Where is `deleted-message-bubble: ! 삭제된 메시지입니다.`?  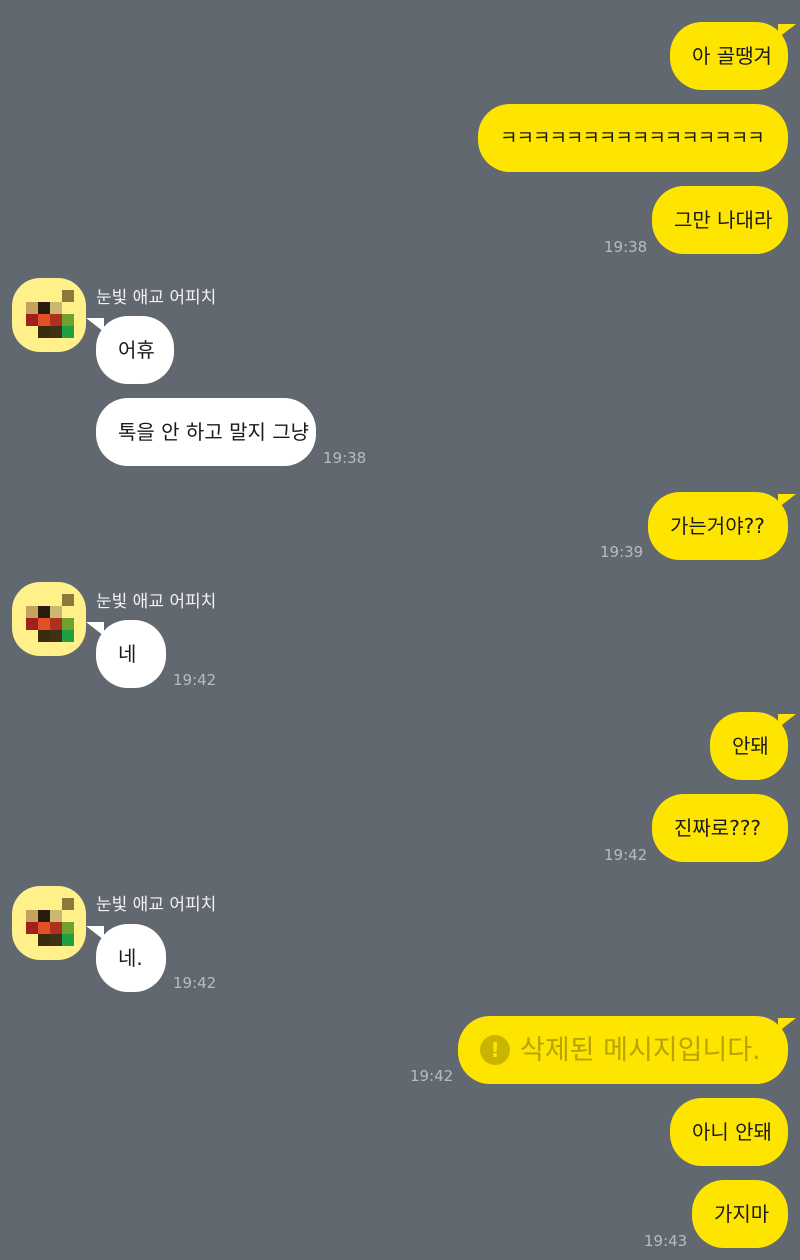 deleted-message-bubble: ! 삭제된 메시지입니다. is located at coordinates (623, 1050).